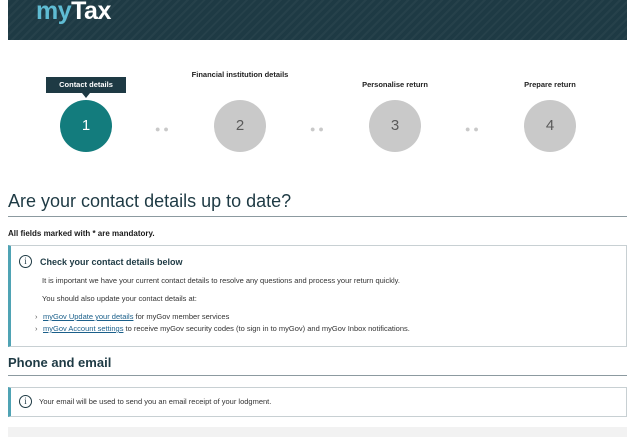 Image resolution: width=639 pixels, height=437 pixels. Describe the element at coordinates (111, 262) in the screenshot. I see `info-title: Check your contact details below` at that location.